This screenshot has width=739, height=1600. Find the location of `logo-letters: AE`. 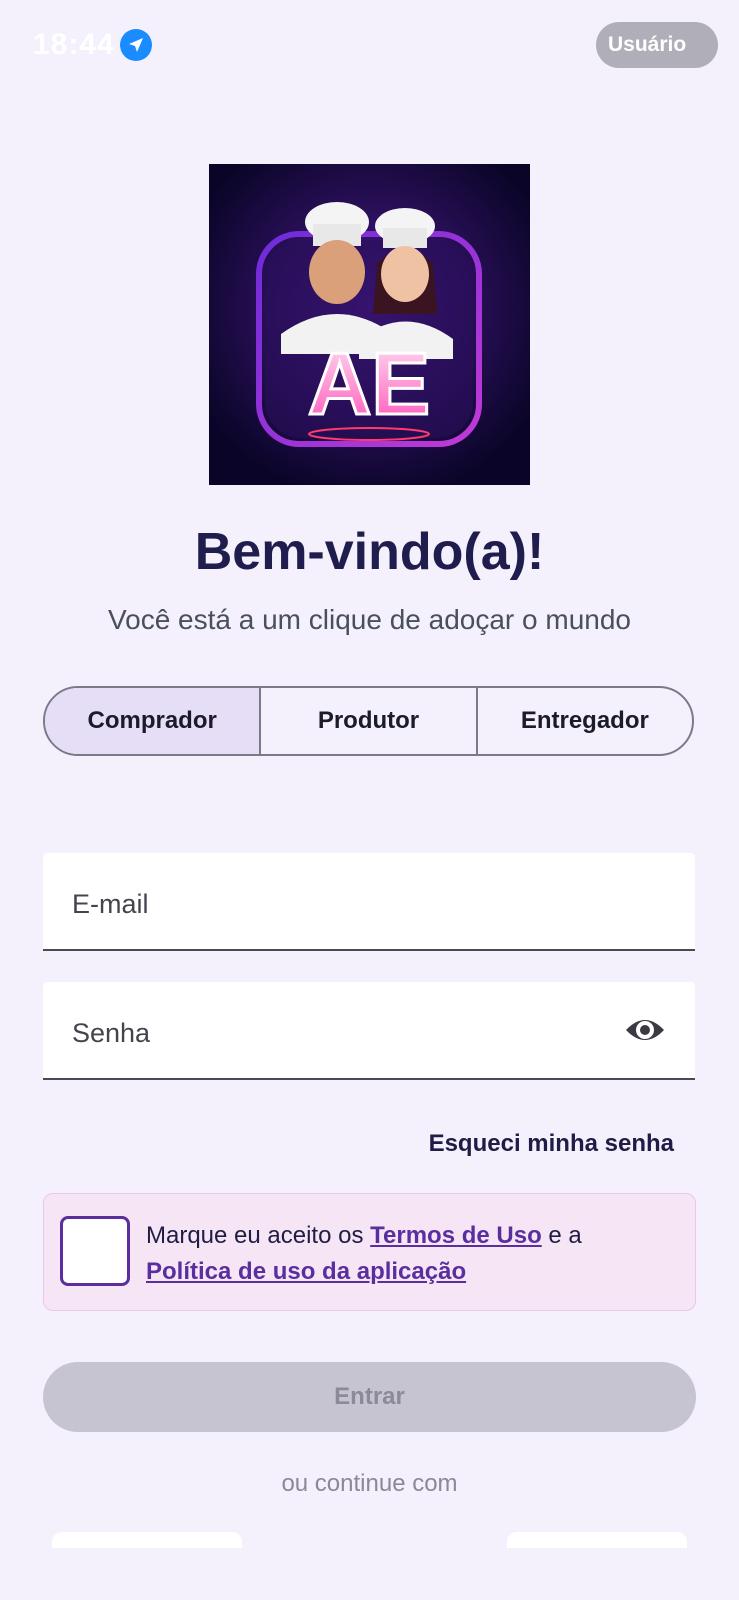

logo-letters: AE is located at coordinates (369, 383).